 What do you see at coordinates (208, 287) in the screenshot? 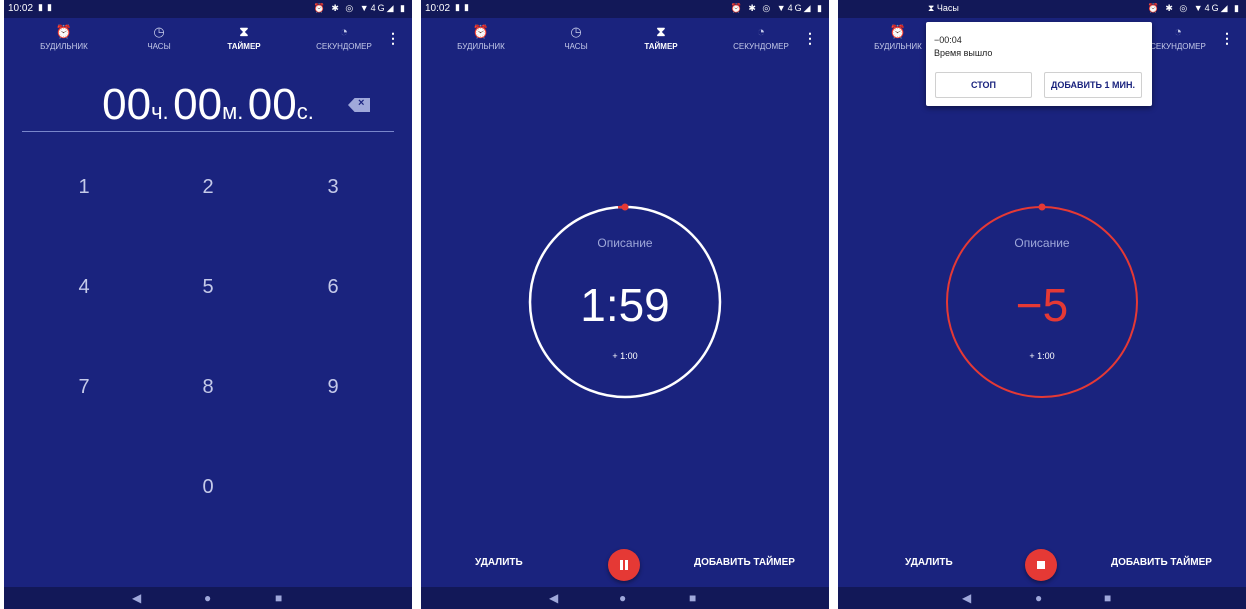
I see `digit-key-5: 5` at bounding box center [208, 287].